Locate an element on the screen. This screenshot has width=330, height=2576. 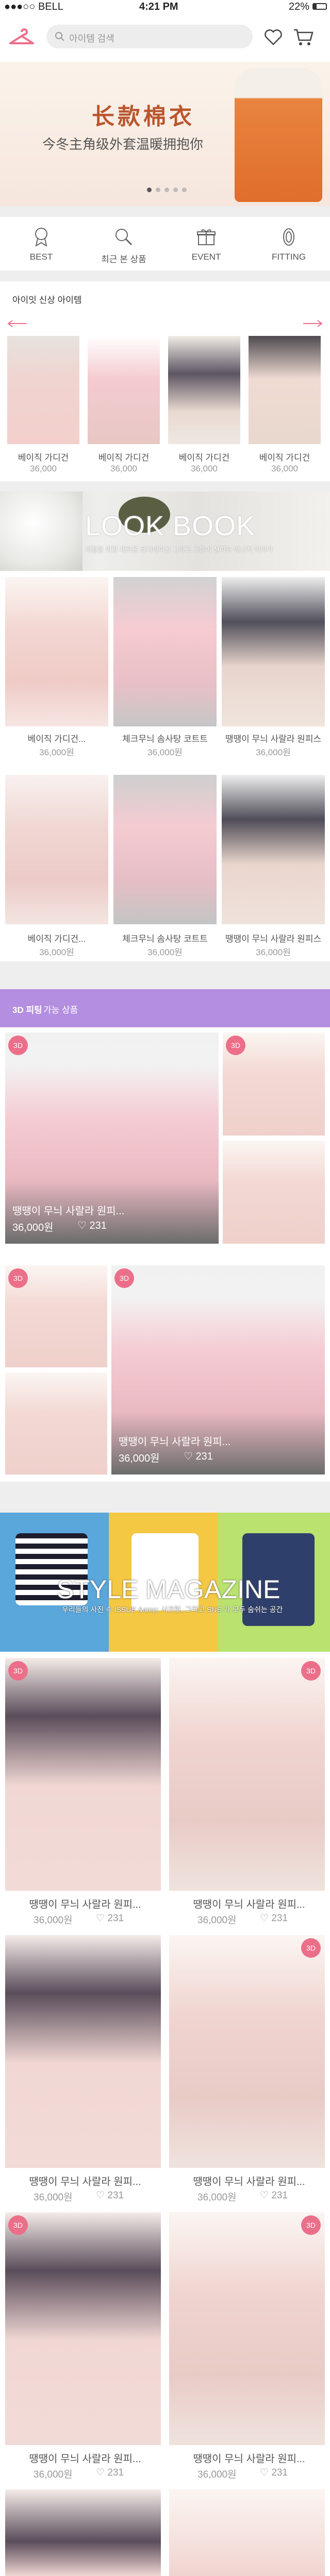
carousel-dots is located at coordinates (167, 190).